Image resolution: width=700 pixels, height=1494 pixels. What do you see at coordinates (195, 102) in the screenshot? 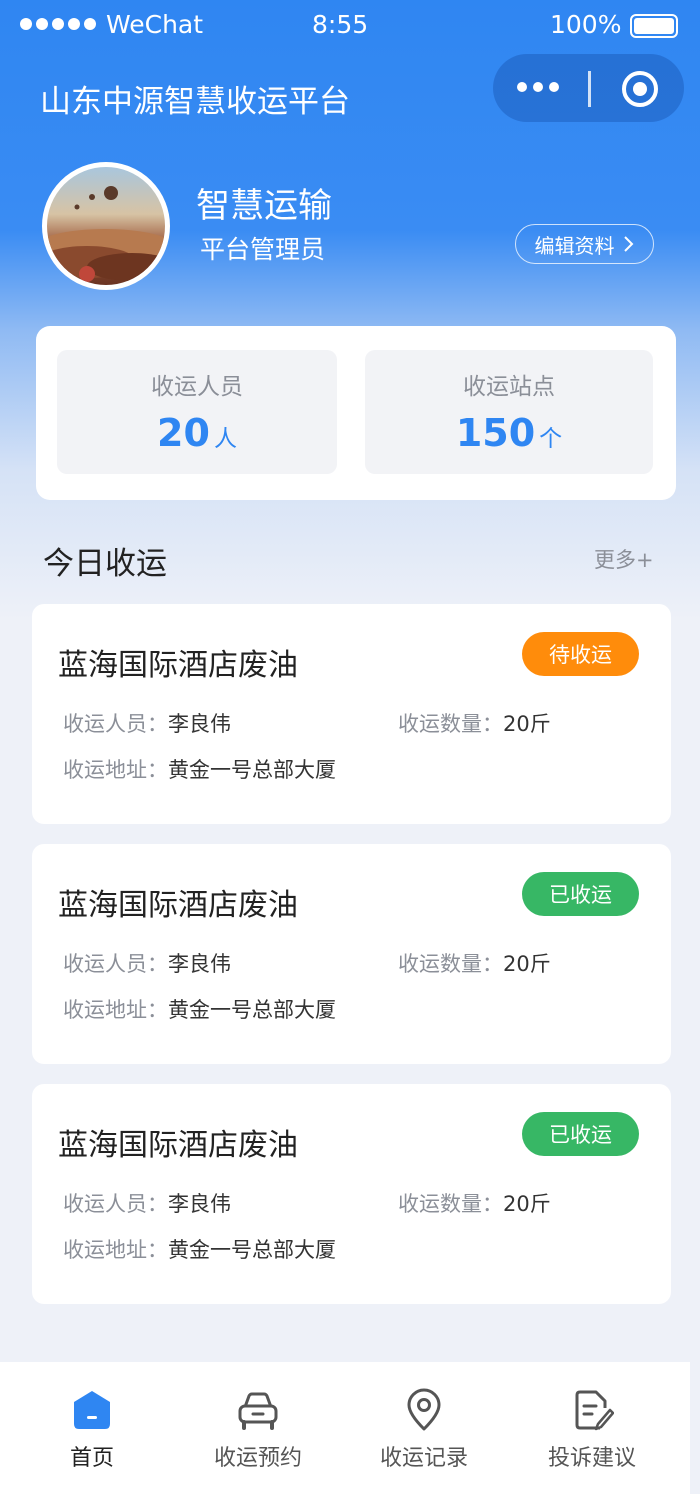
I see `page-title: 山东中源智慧收运平台` at bounding box center [195, 102].